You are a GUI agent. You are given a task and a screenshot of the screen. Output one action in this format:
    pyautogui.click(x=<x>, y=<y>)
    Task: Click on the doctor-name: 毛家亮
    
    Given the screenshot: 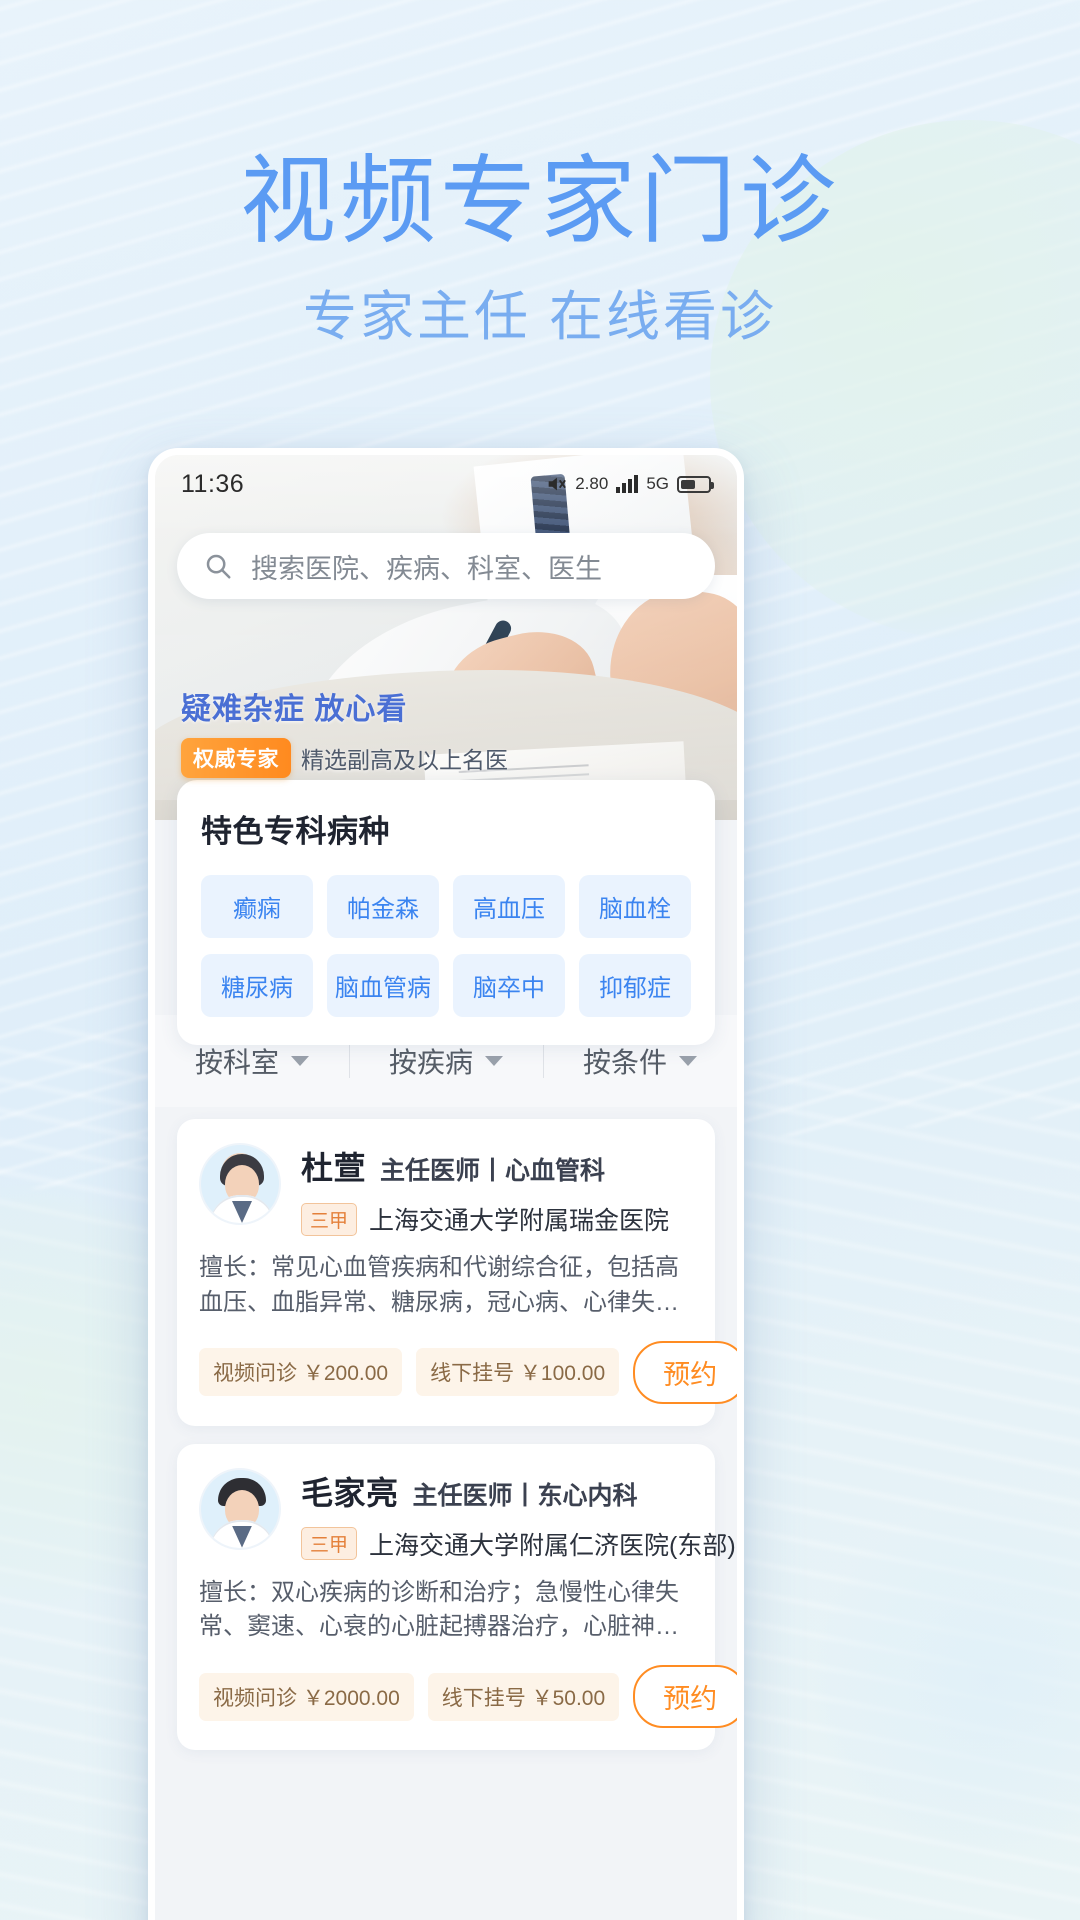 What is the action you would take?
    pyautogui.click(x=350, y=1492)
    